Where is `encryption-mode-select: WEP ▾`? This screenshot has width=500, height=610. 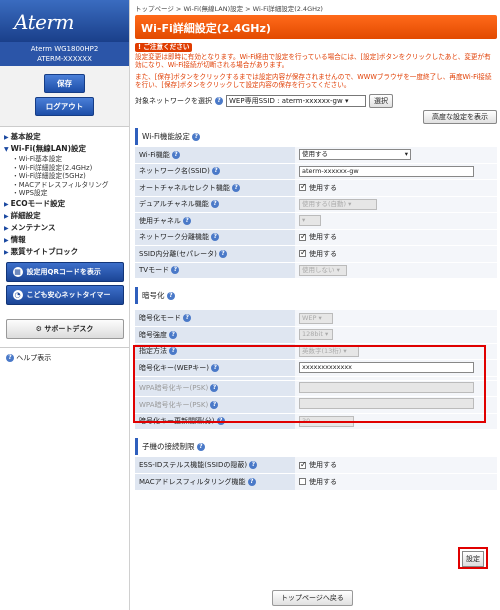 encryption-mode-select: WEP ▾ is located at coordinates (316, 318).